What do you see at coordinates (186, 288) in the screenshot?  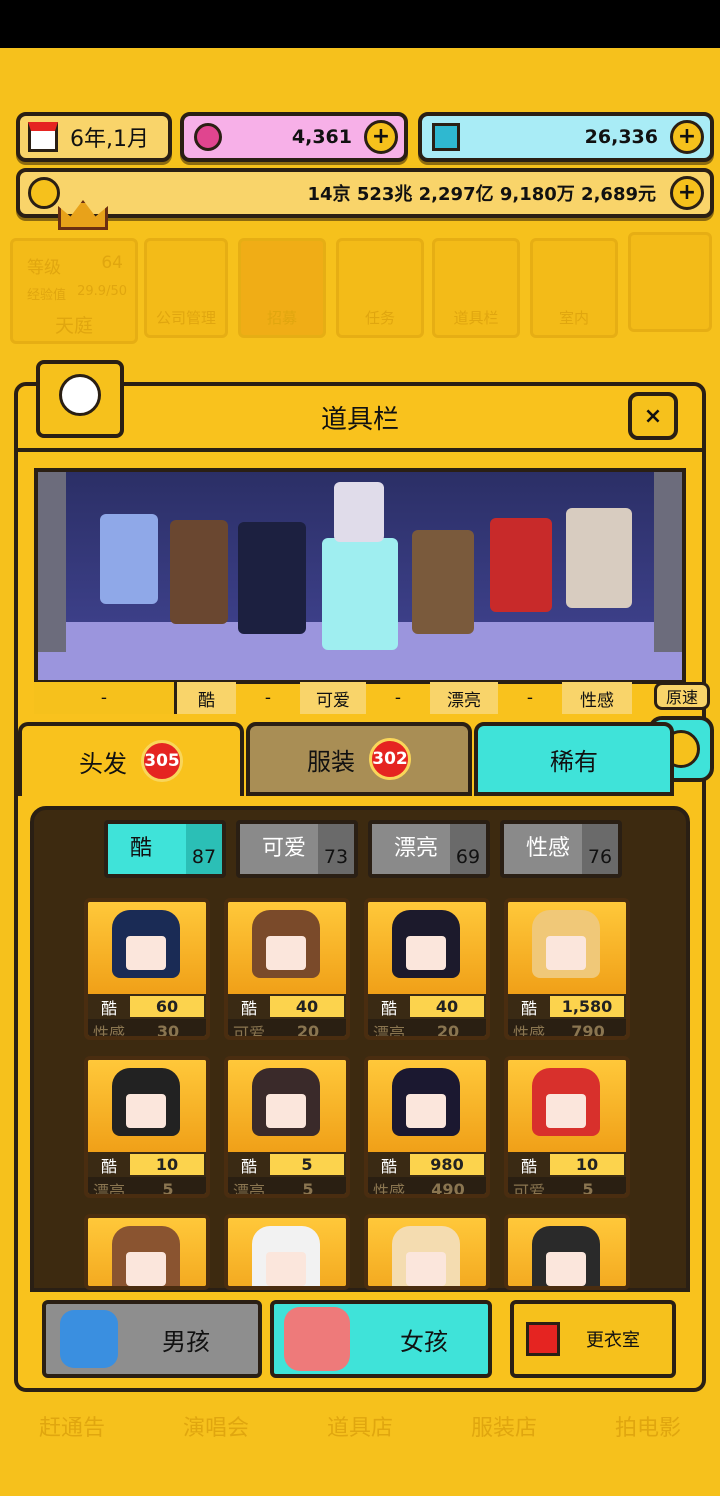 I see `menu-company: 公司管理` at bounding box center [186, 288].